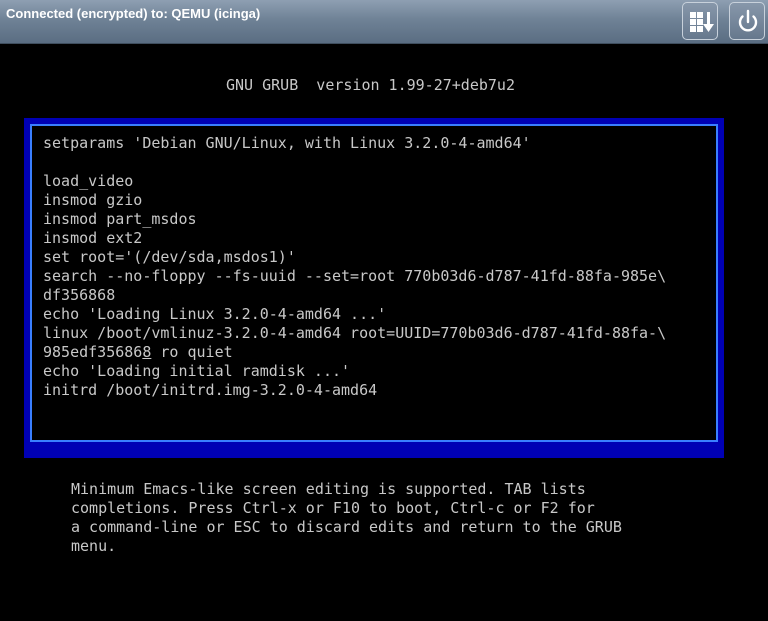 Image resolution: width=768 pixels, height=621 pixels. I want to click on edit-line, so click(354, 162).